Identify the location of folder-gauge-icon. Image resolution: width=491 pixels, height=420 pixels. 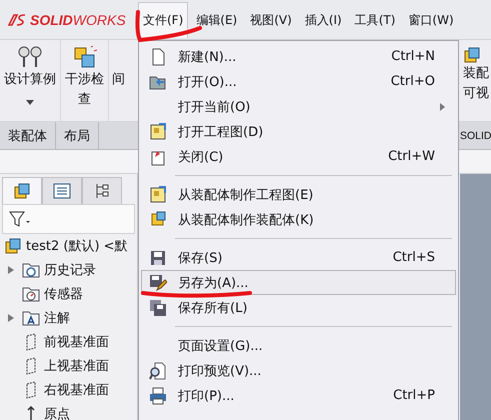
(31, 294).